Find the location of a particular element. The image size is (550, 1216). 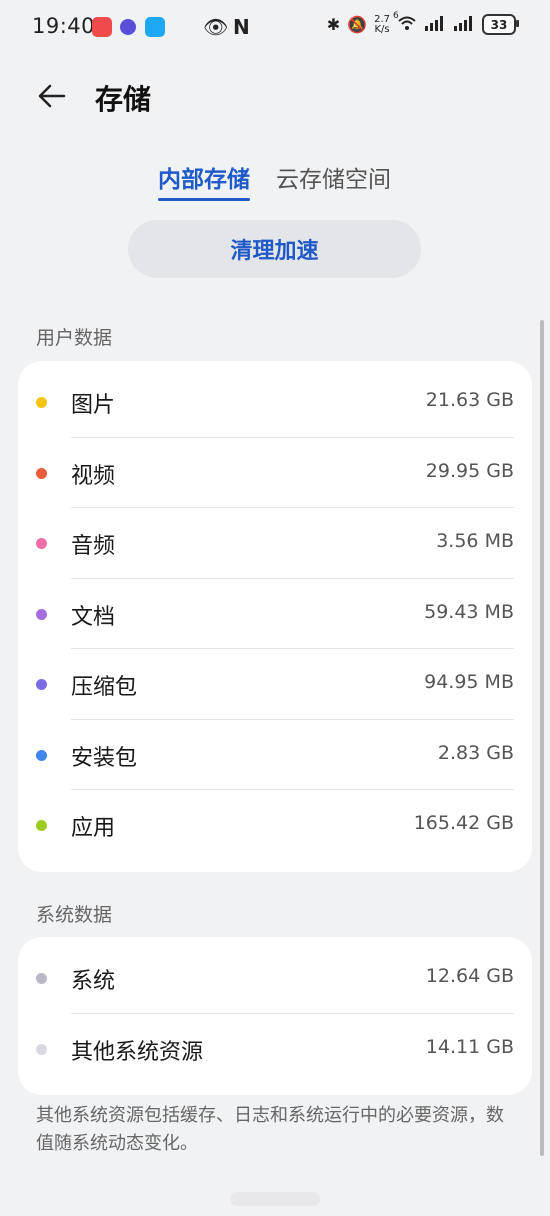

page-title: 存储 is located at coordinates (123, 99).